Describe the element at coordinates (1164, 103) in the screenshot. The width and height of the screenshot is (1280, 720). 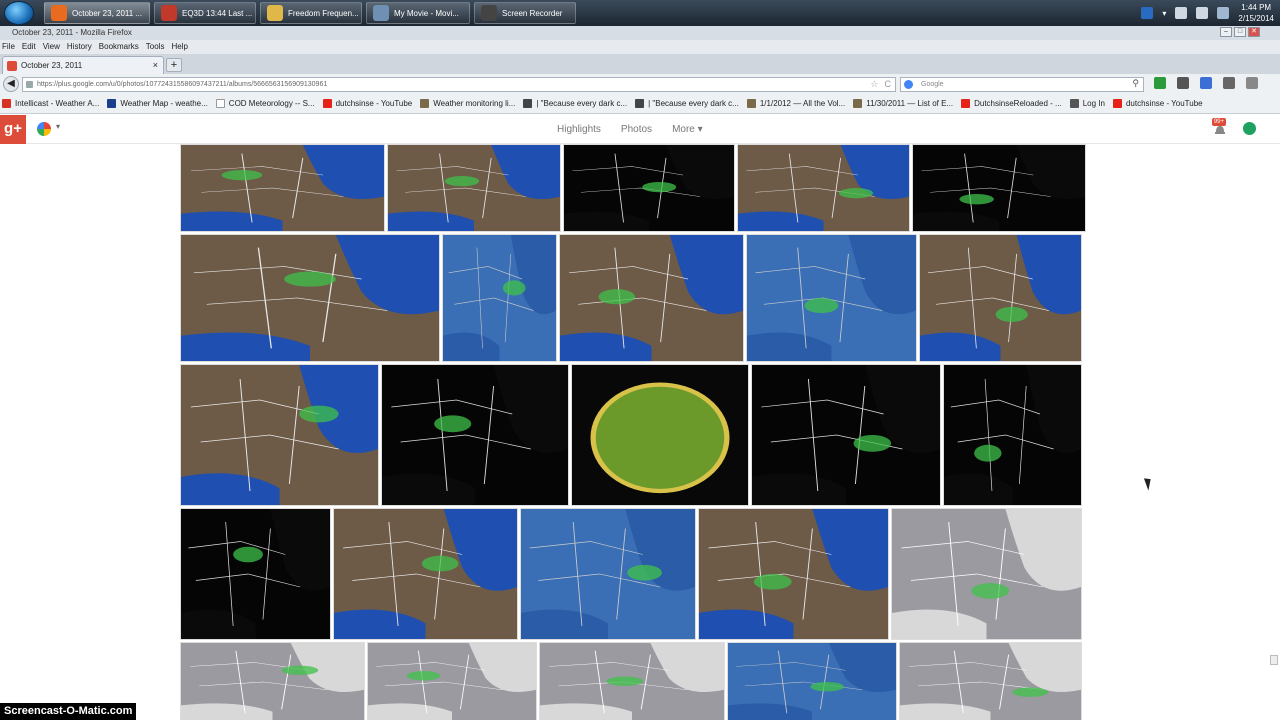
I see `bookmark-label: dutchsinse - YouTube` at that location.